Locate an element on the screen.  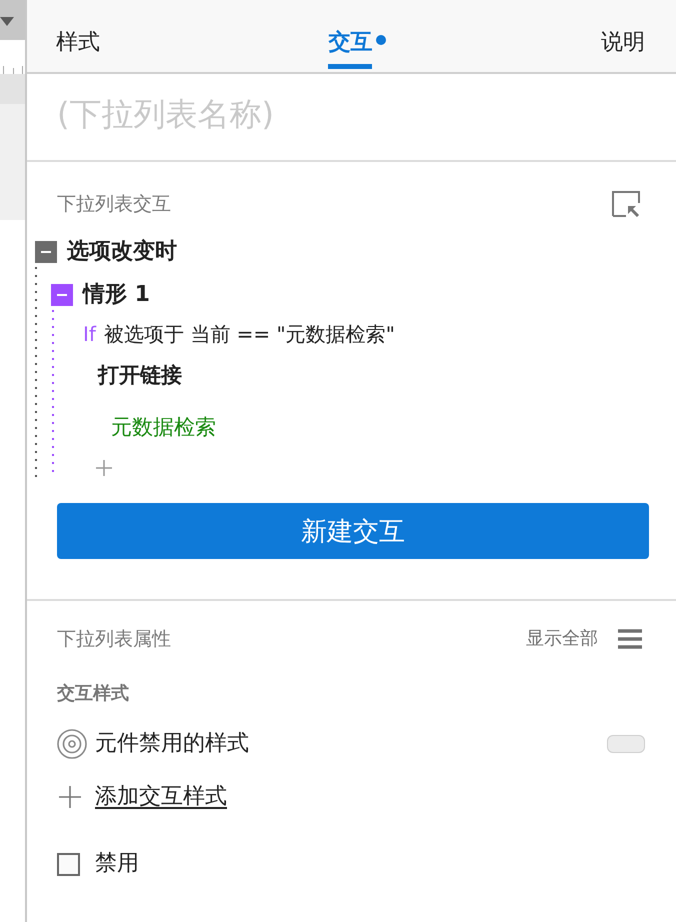
checkbox is located at coordinates (68, 864).